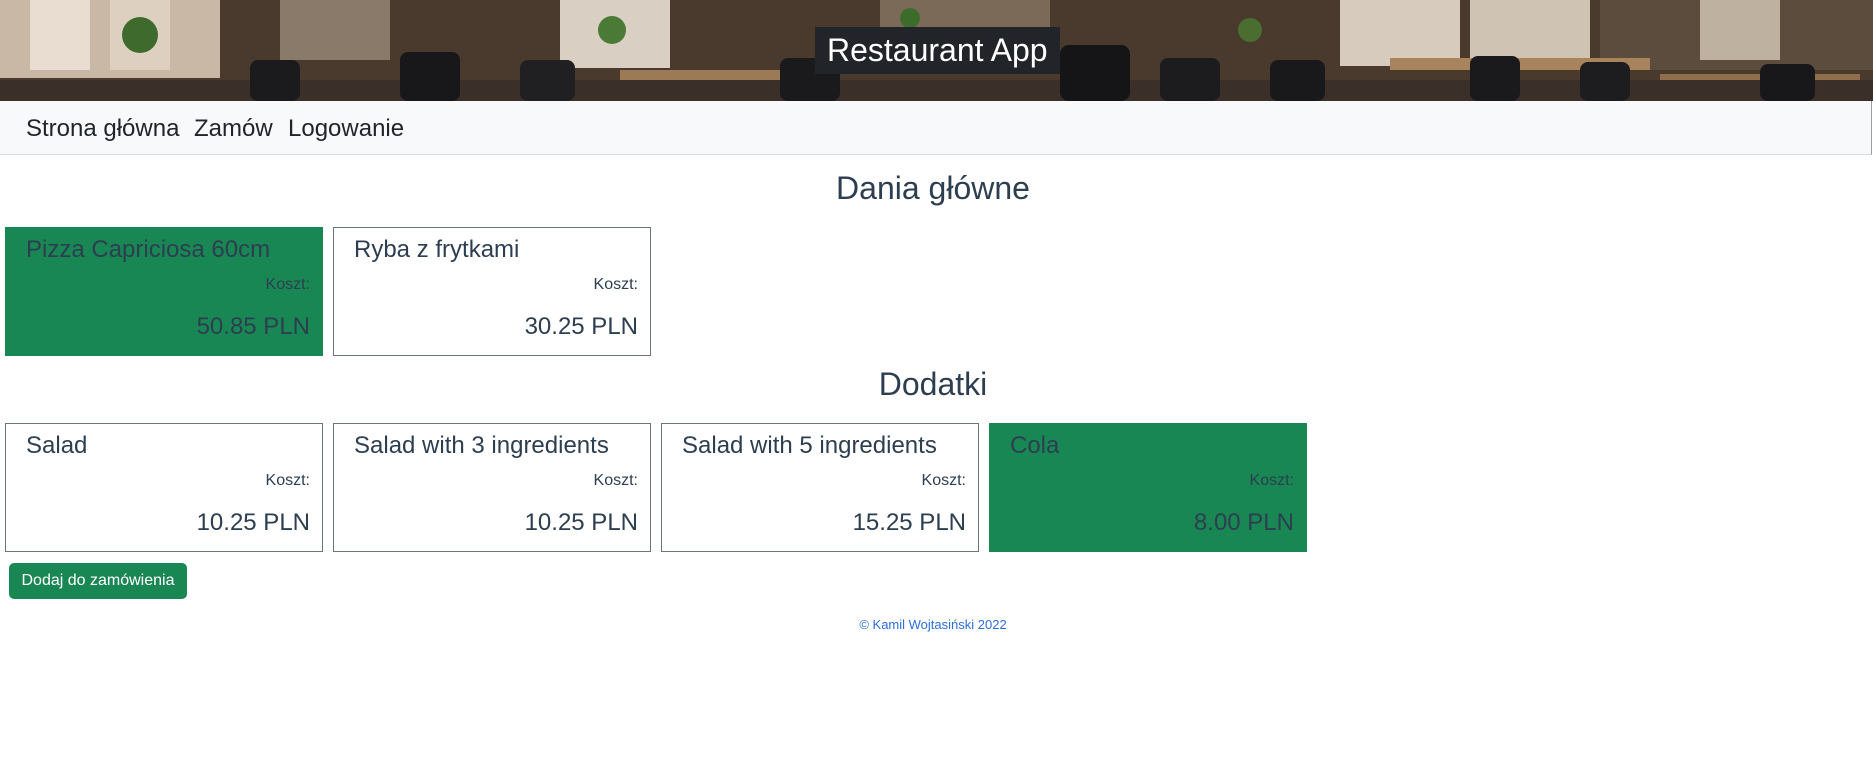 This screenshot has height=769, width=1873. What do you see at coordinates (98, 581) in the screenshot?
I see `add-to-order-button: Dodaj do zamówienia` at bounding box center [98, 581].